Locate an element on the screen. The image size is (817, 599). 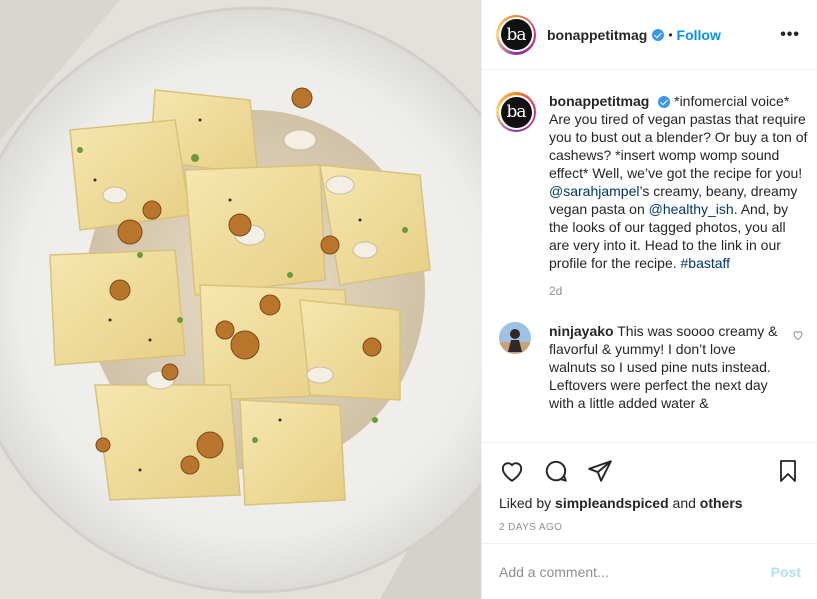
commenter-avatar is located at coordinates (515, 338).